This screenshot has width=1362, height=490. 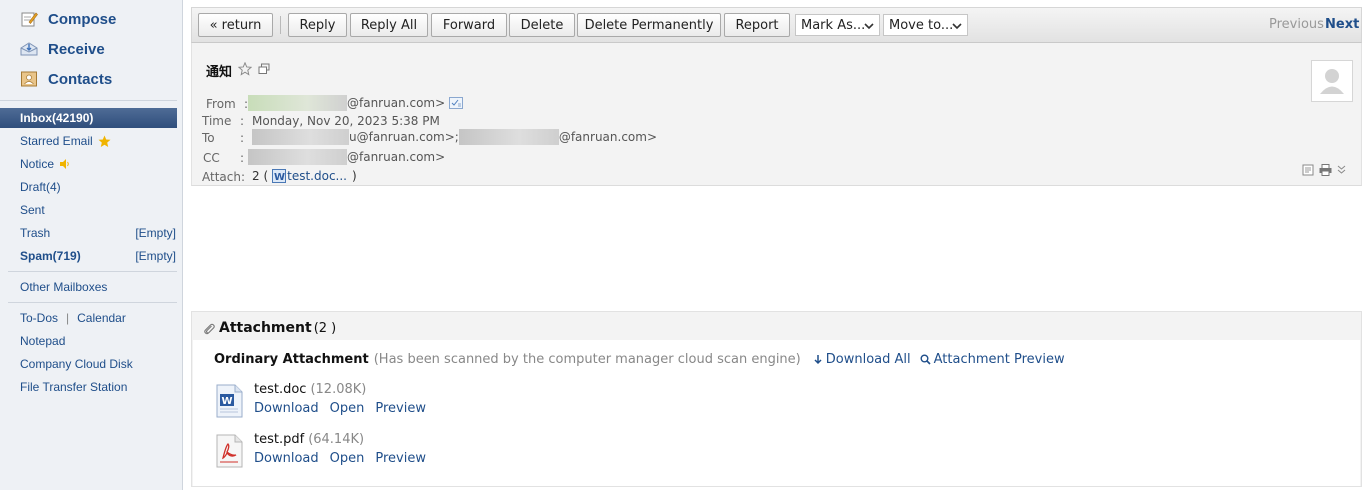 I want to click on attachment-item: W test.doc (12.08K) Download Open Preview, so click(x=414, y=402).